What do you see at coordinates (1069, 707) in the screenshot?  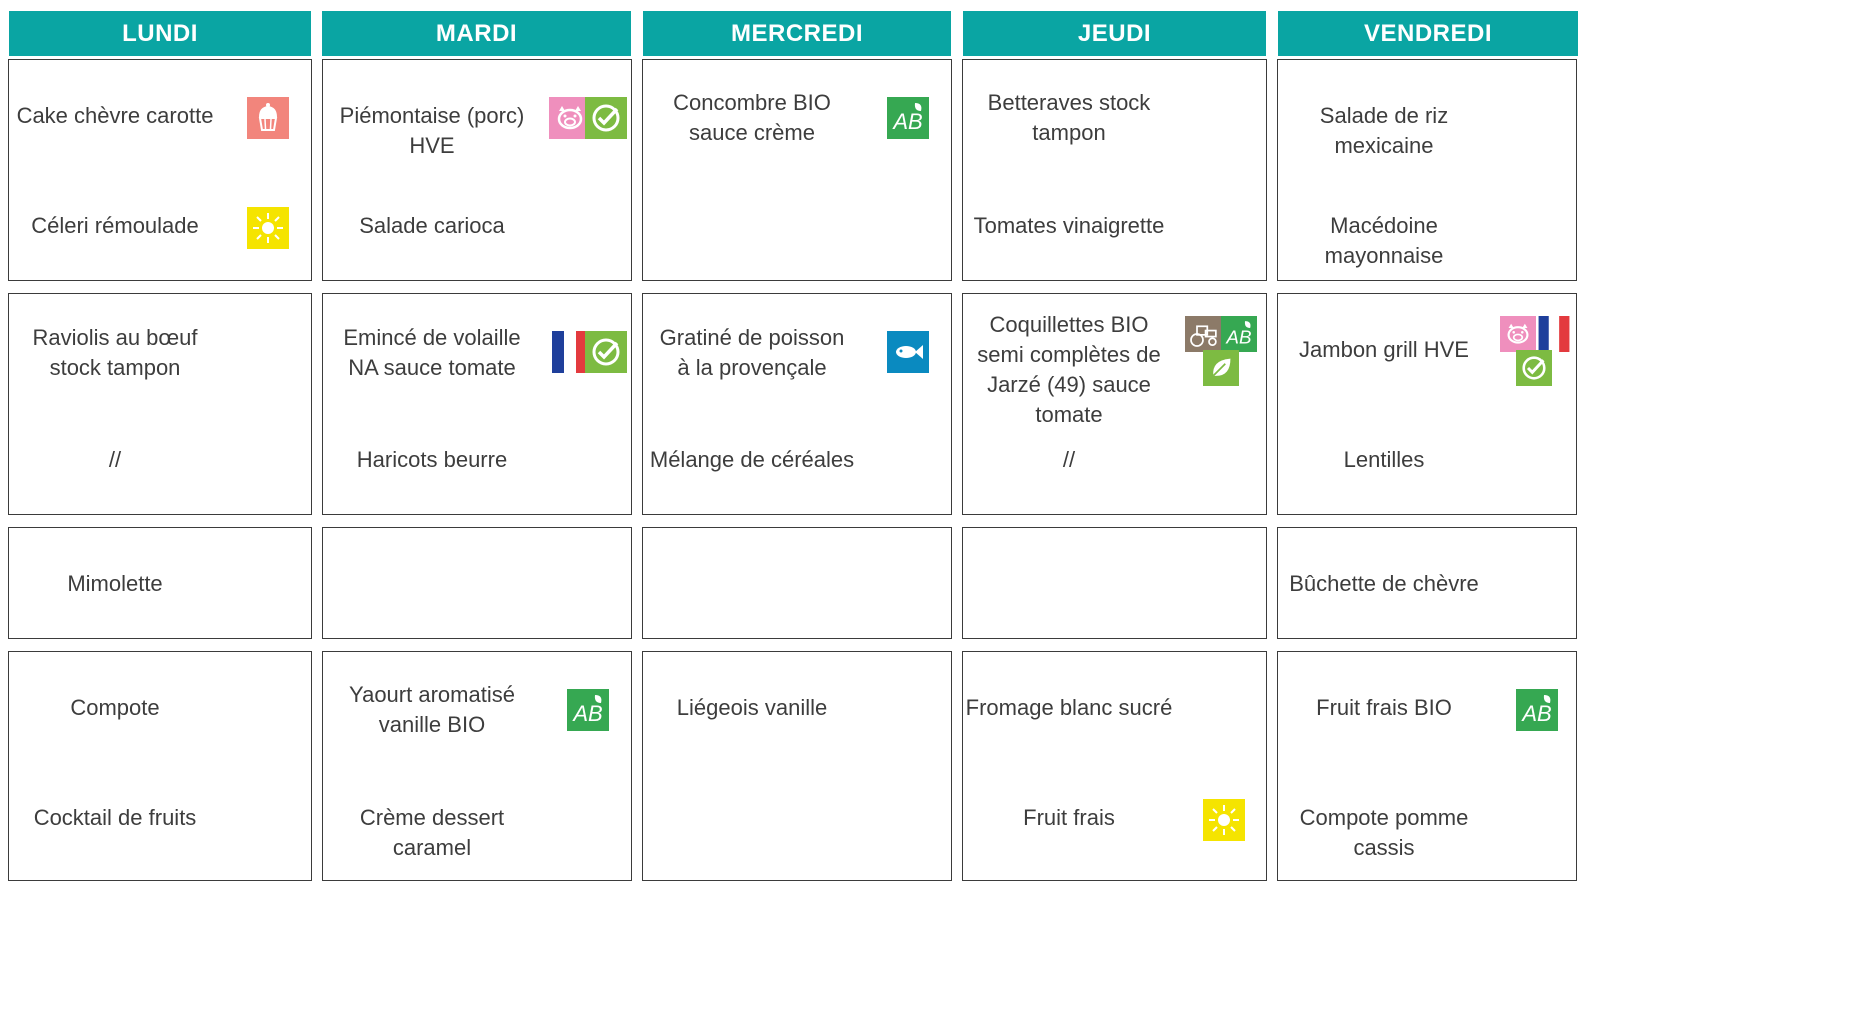 I see `dish-jeudi-dessert1: Fromage blanc sucré` at bounding box center [1069, 707].